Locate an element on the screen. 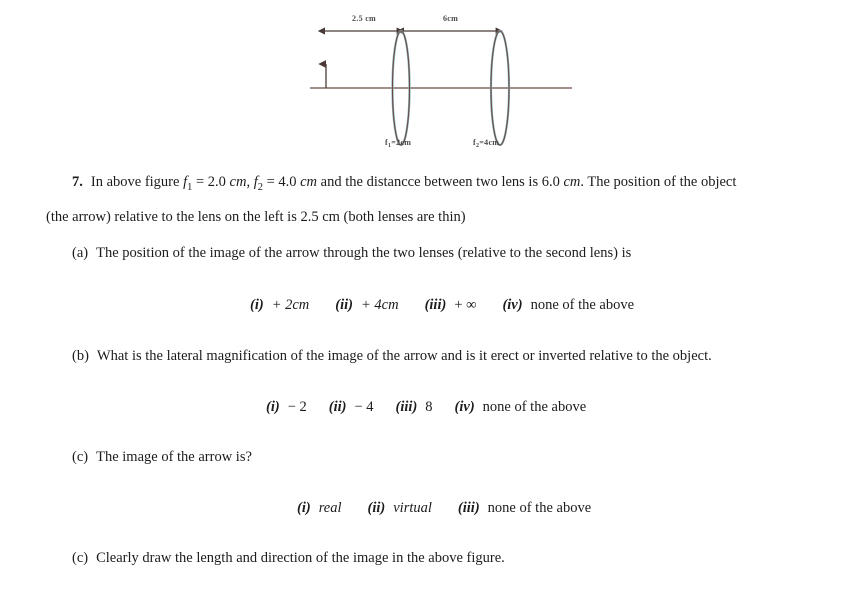  option-text: + 4cm is located at coordinates (380, 305).